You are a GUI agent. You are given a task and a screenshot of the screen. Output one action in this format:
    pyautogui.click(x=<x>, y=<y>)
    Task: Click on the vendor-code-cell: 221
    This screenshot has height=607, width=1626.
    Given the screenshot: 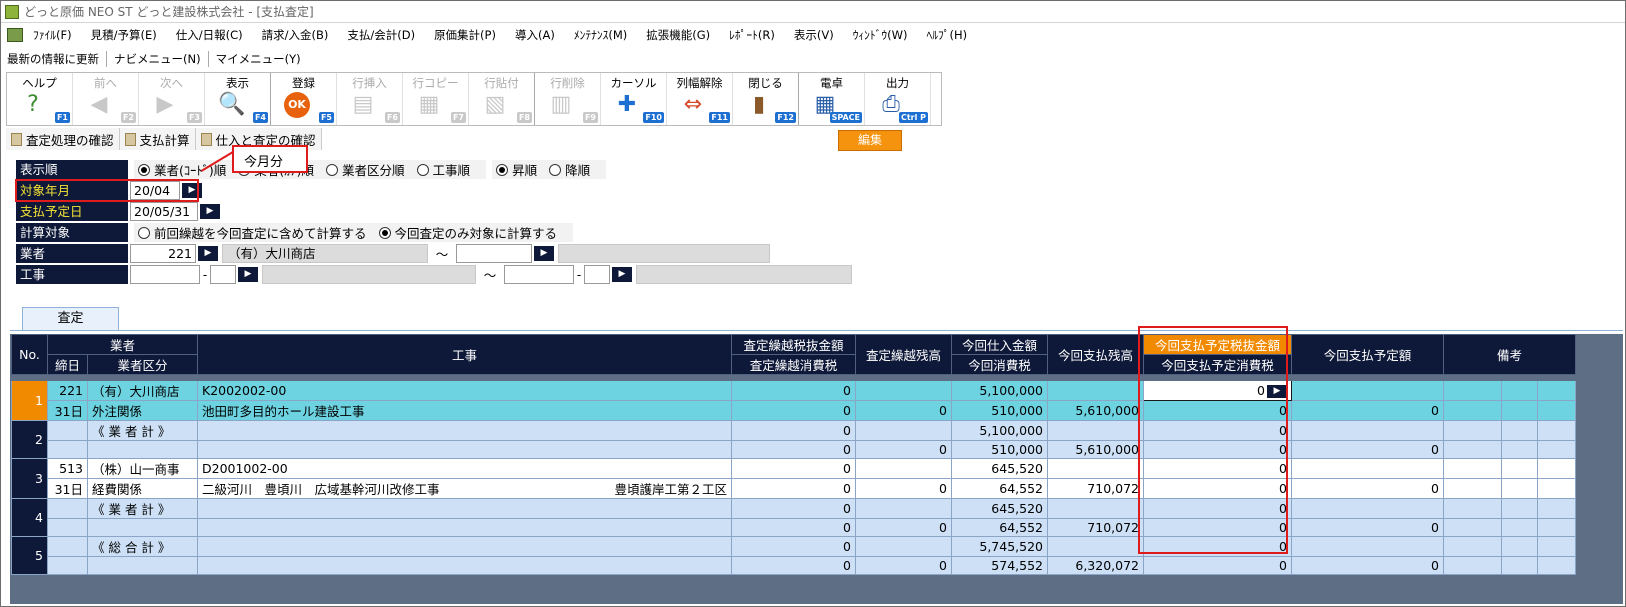 What is the action you would take?
    pyautogui.click(x=67, y=390)
    